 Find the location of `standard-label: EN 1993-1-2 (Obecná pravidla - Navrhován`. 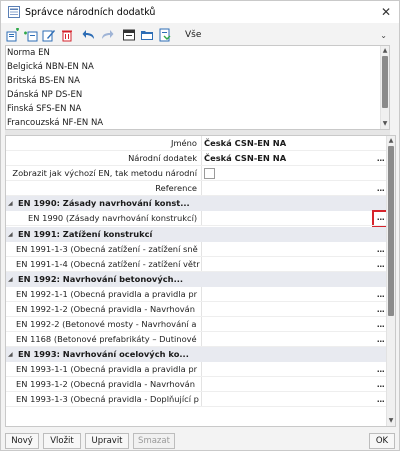

standard-label: EN 1993-1-2 (Obecná pravidla - Navrhován is located at coordinates (106, 384).